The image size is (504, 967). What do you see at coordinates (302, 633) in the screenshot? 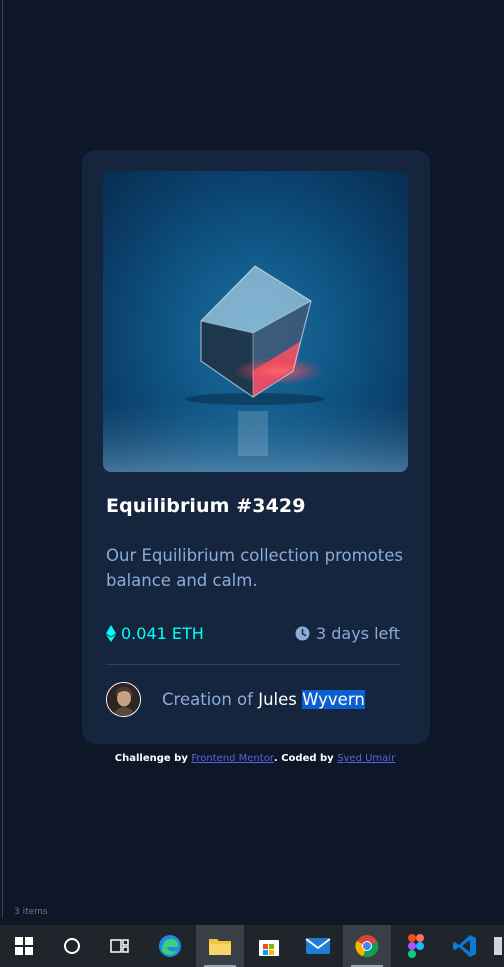
I see `clock-icon` at bounding box center [302, 633].